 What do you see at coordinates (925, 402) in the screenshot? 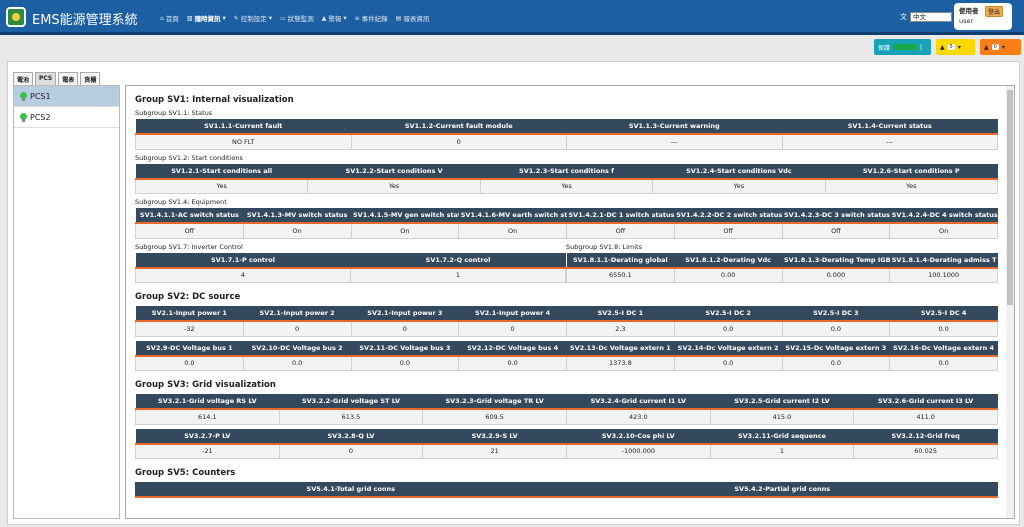
I see `column-header: SV3.2.6-Grid current I3 LV` at bounding box center [925, 402].